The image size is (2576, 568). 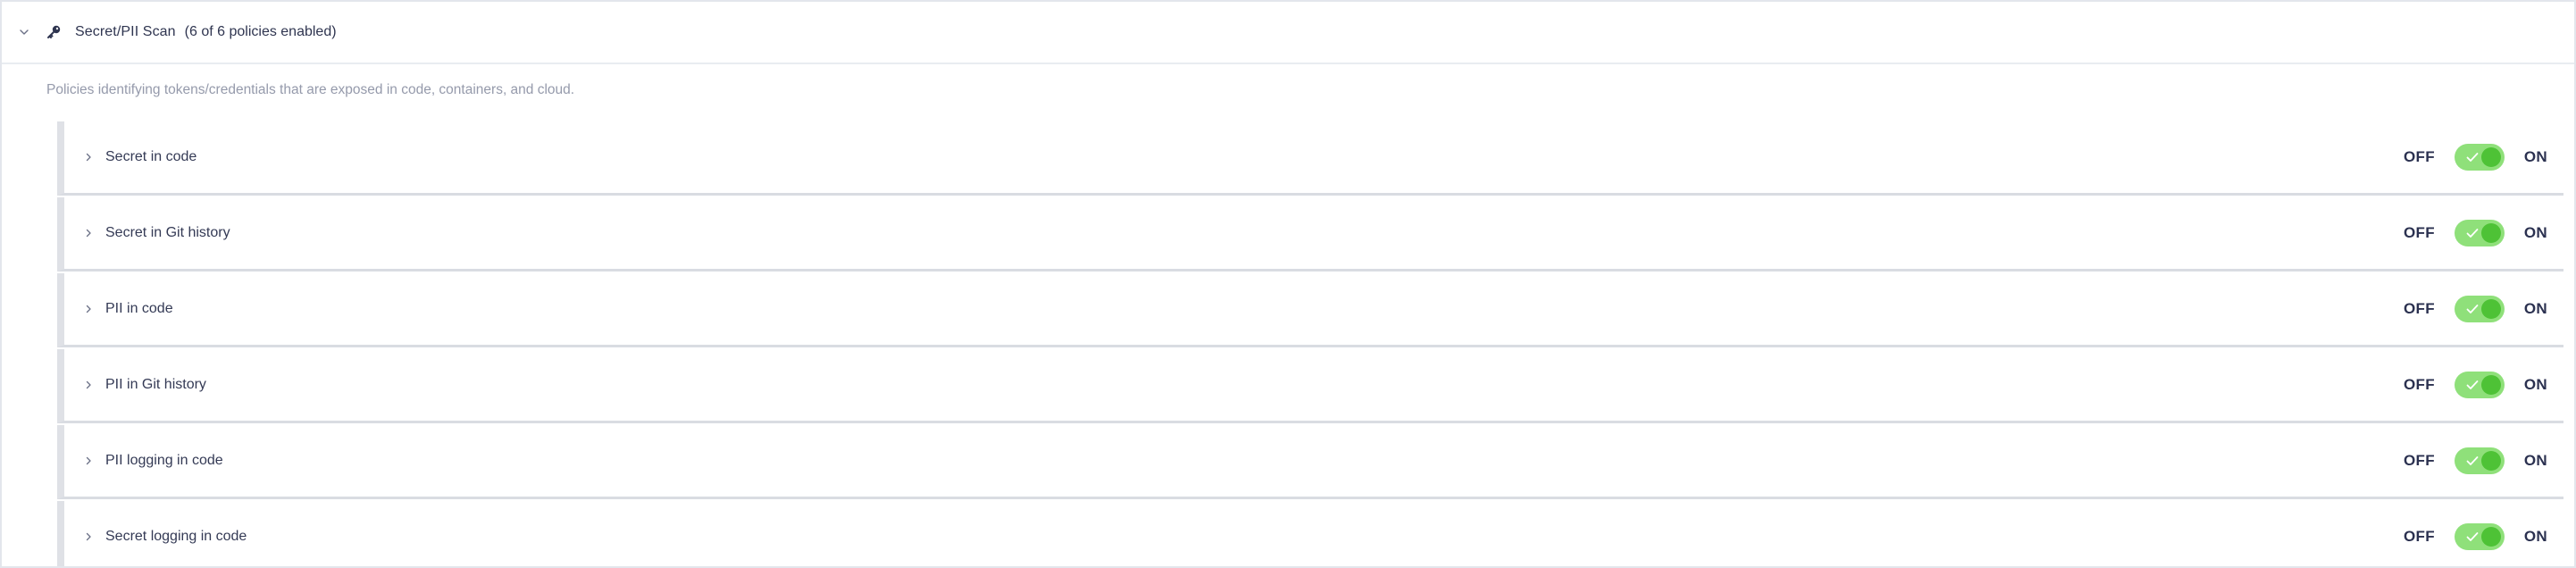 I want to click on policy-row-pii-in-code: PII in code OFF ON, so click(x=1310, y=310).